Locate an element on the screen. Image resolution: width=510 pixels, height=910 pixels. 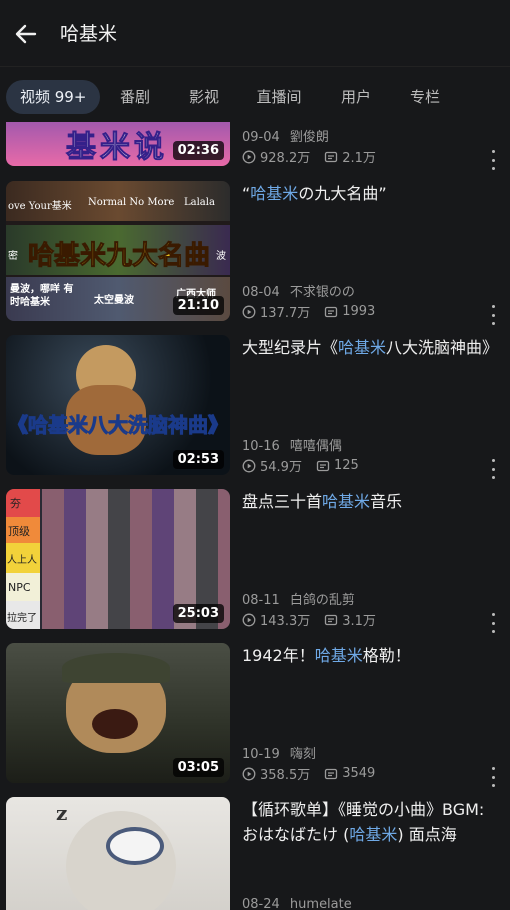
video-stats: 137.7万 1993 is located at coordinates (308, 311).